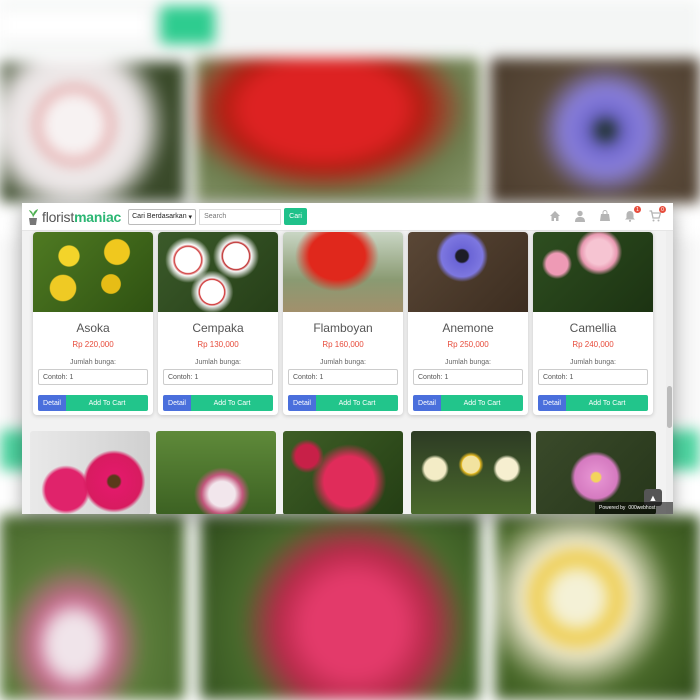 Image resolution: width=700 pixels, height=700 pixels. What do you see at coordinates (215, 216) in the screenshot?
I see `search-placeholder: Search` at bounding box center [215, 216].